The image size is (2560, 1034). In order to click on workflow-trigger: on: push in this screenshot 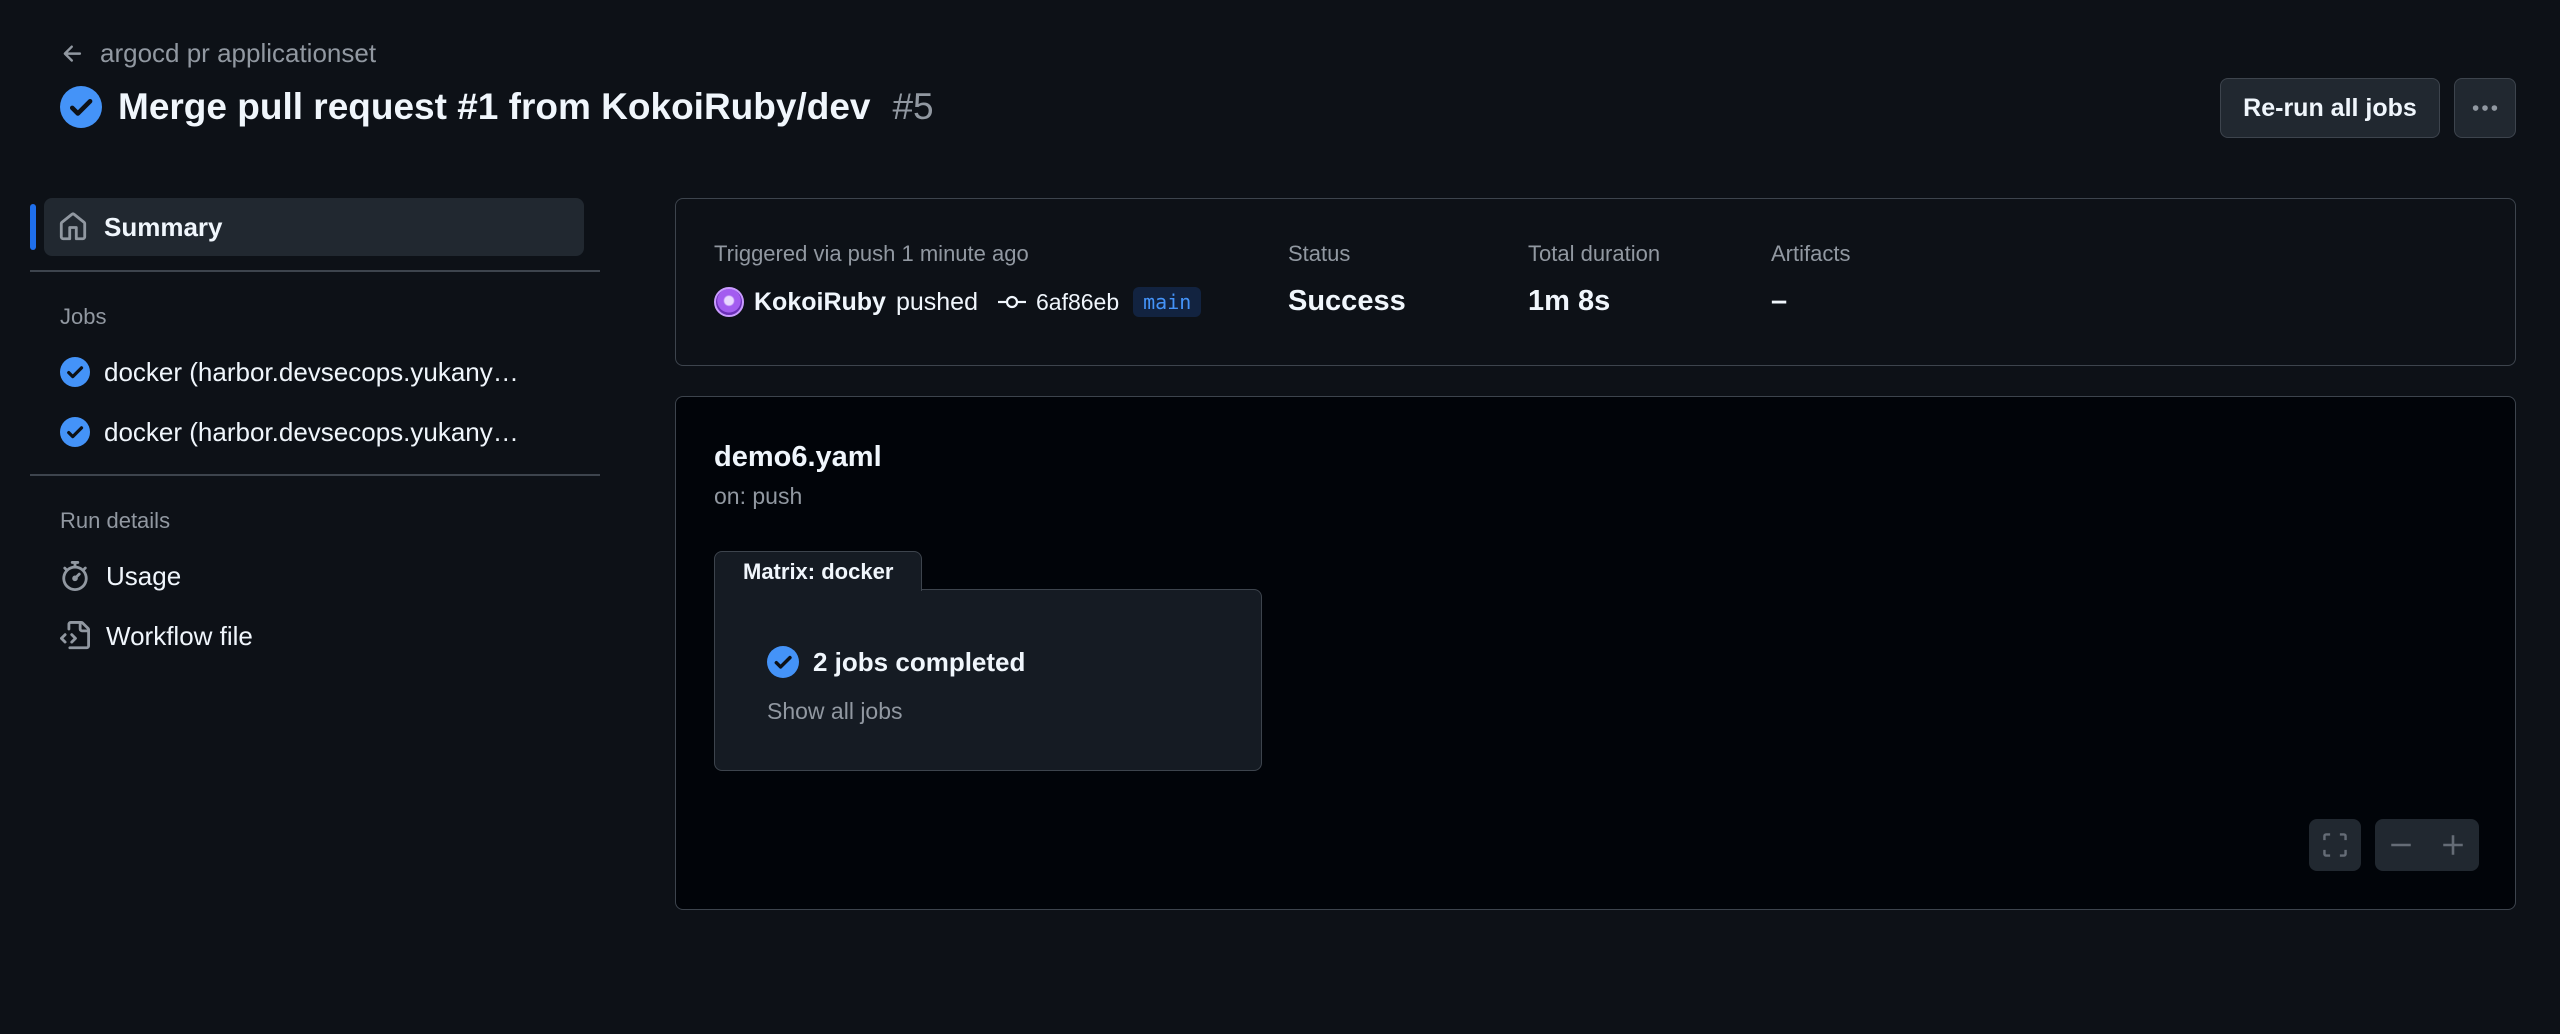, I will do `click(758, 496)`.